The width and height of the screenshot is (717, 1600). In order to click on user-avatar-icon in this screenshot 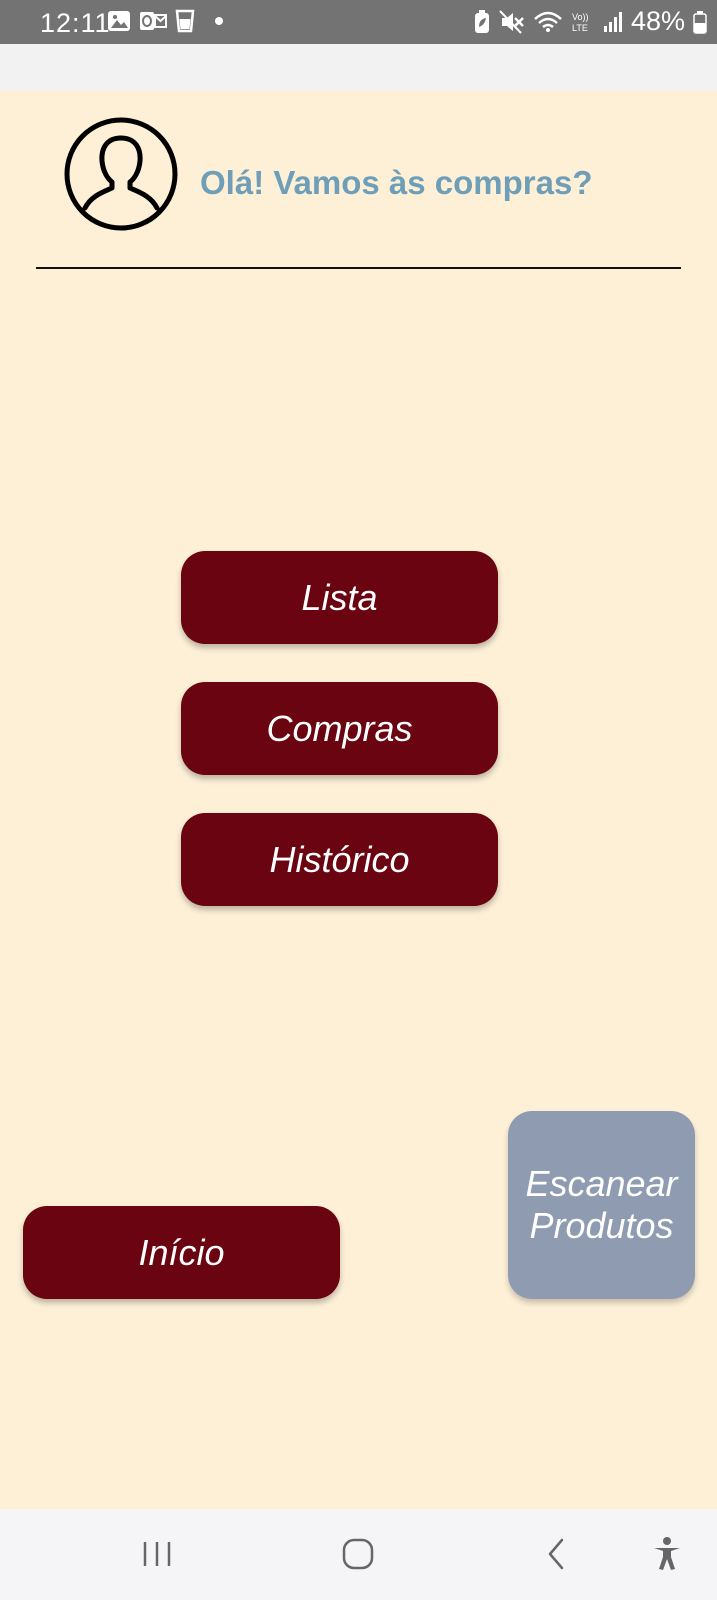, I will do `click(121, 174)`.